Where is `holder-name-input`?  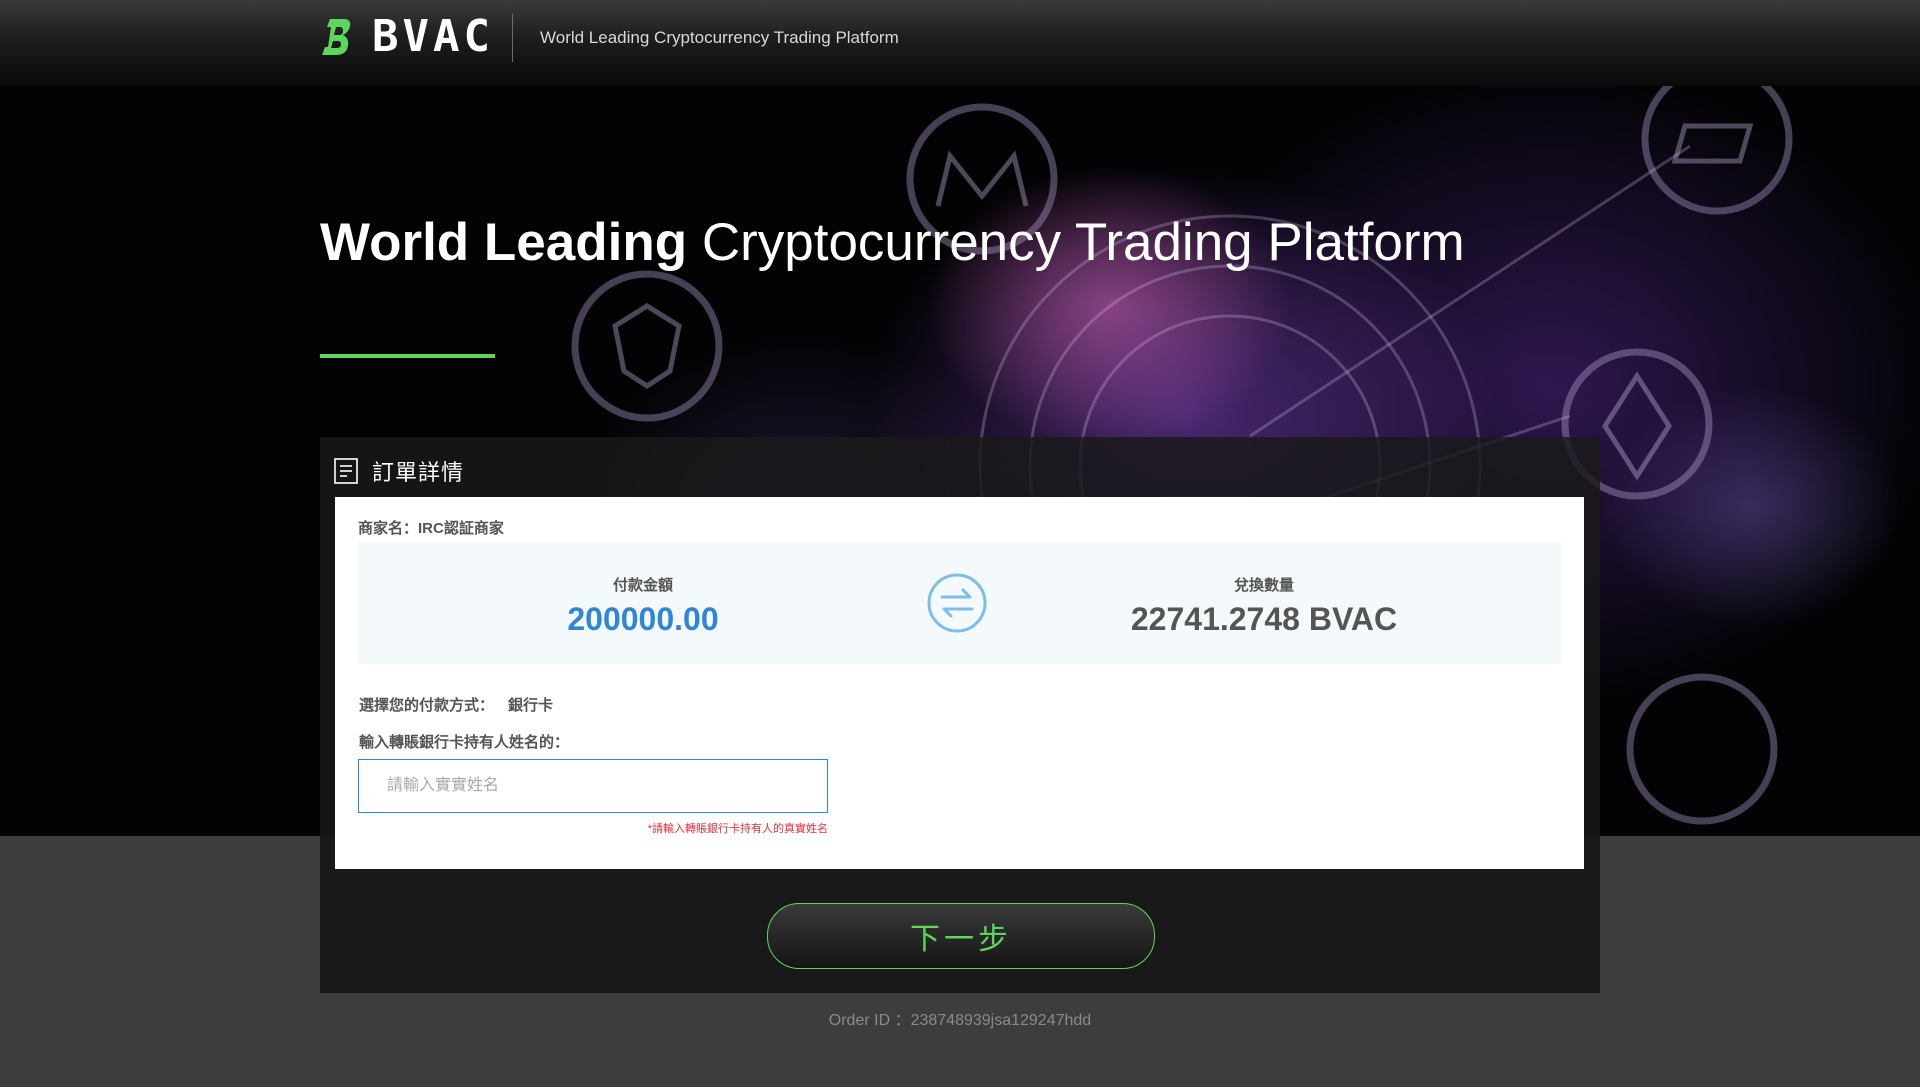 holder-name-input is located at coordinates (593, 786).